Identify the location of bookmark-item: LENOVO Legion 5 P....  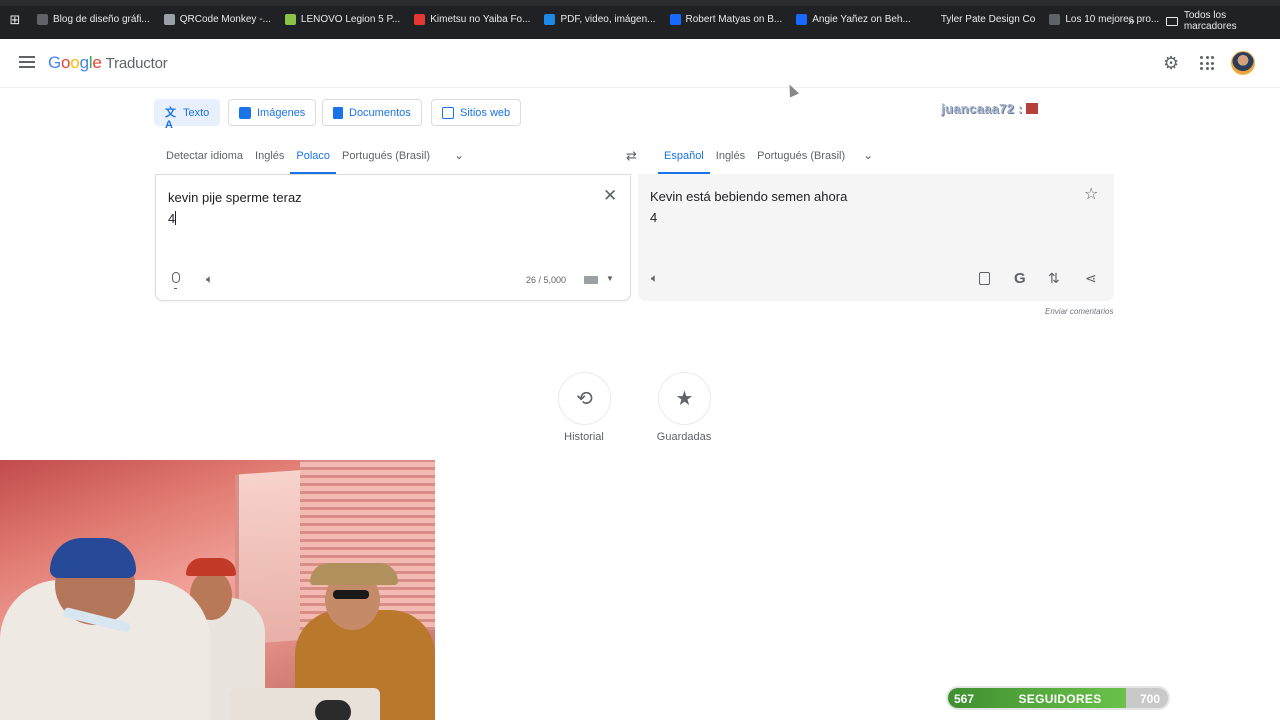
(342, 20).